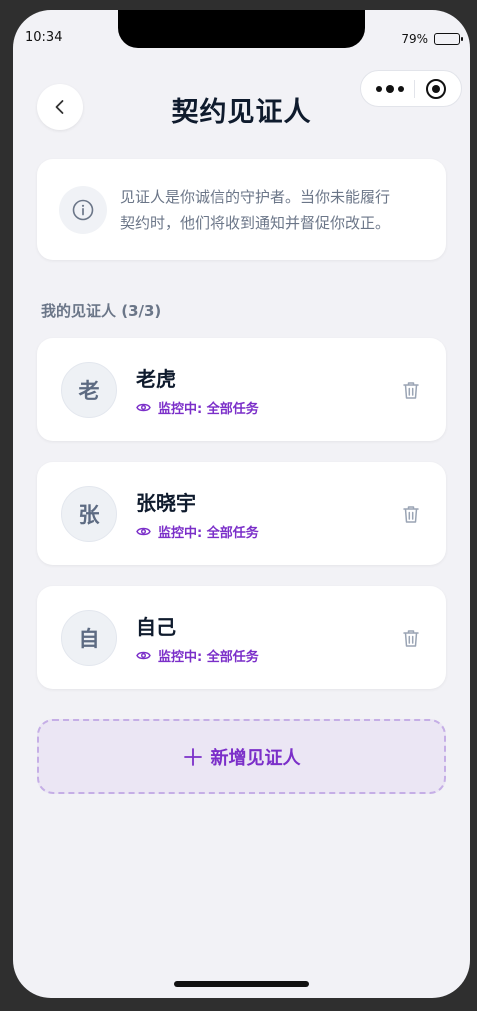 The width and height of the screenshot is (477, 1011). I want to click on add-witness-button: 新增见证人, so click(241, 756).